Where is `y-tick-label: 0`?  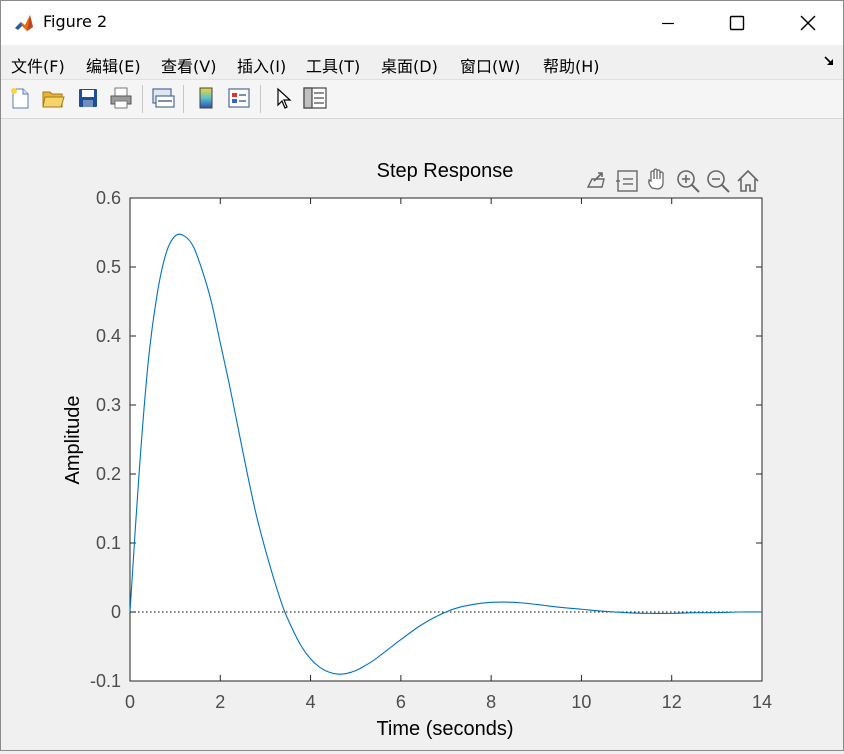 y-tick-label: 0 is located at coordinates (116, 612).